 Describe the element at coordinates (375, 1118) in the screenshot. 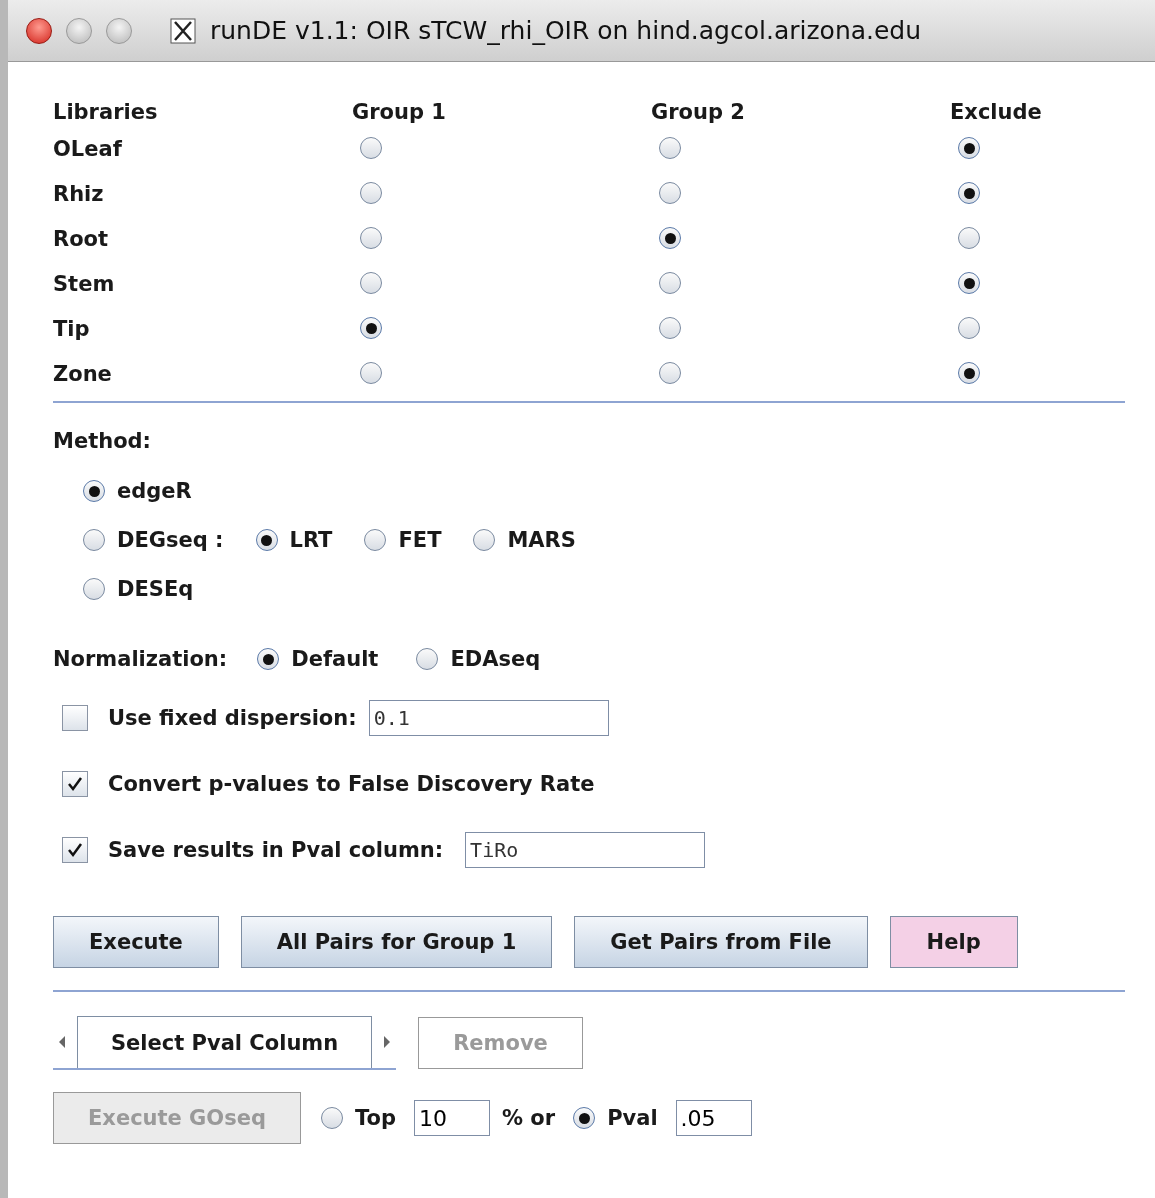

I see `option-label: Top` at that location.